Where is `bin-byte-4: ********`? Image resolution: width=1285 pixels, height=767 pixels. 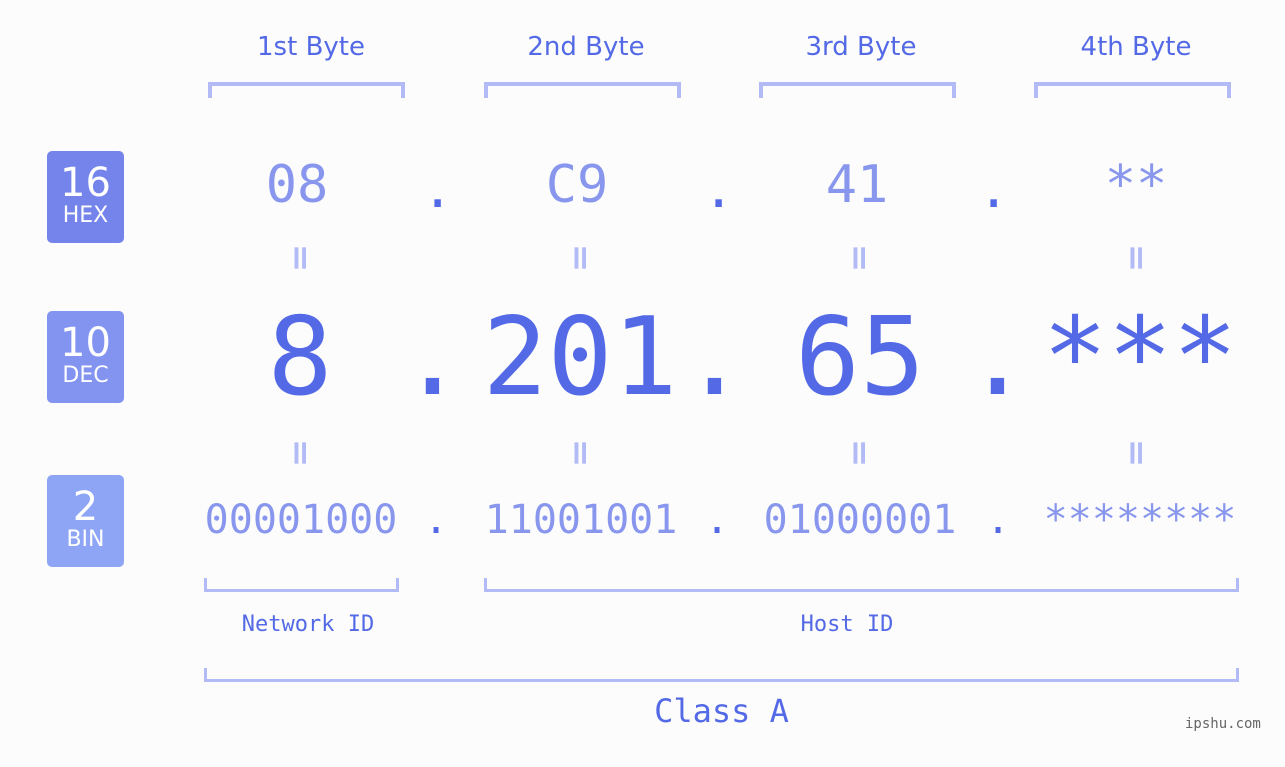
bin-byte-4: ******** is located at coordinates (1140, 520).